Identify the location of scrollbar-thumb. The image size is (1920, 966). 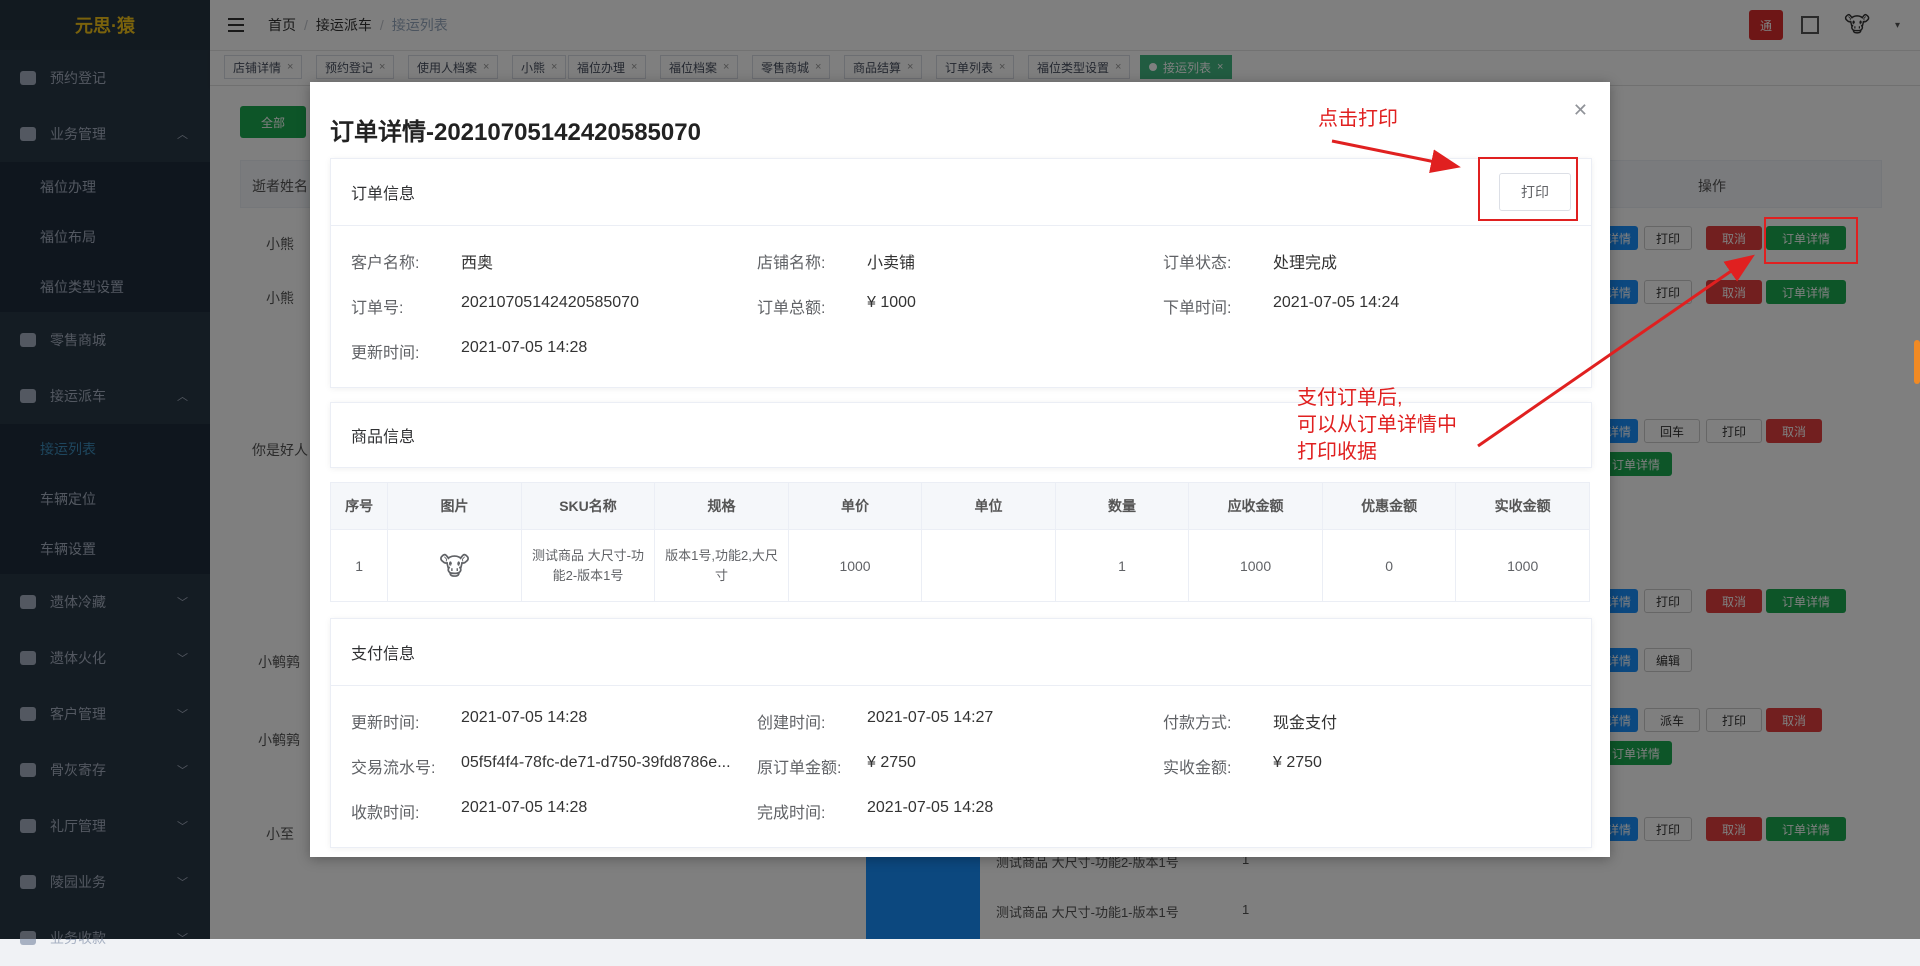
(1917, 362).